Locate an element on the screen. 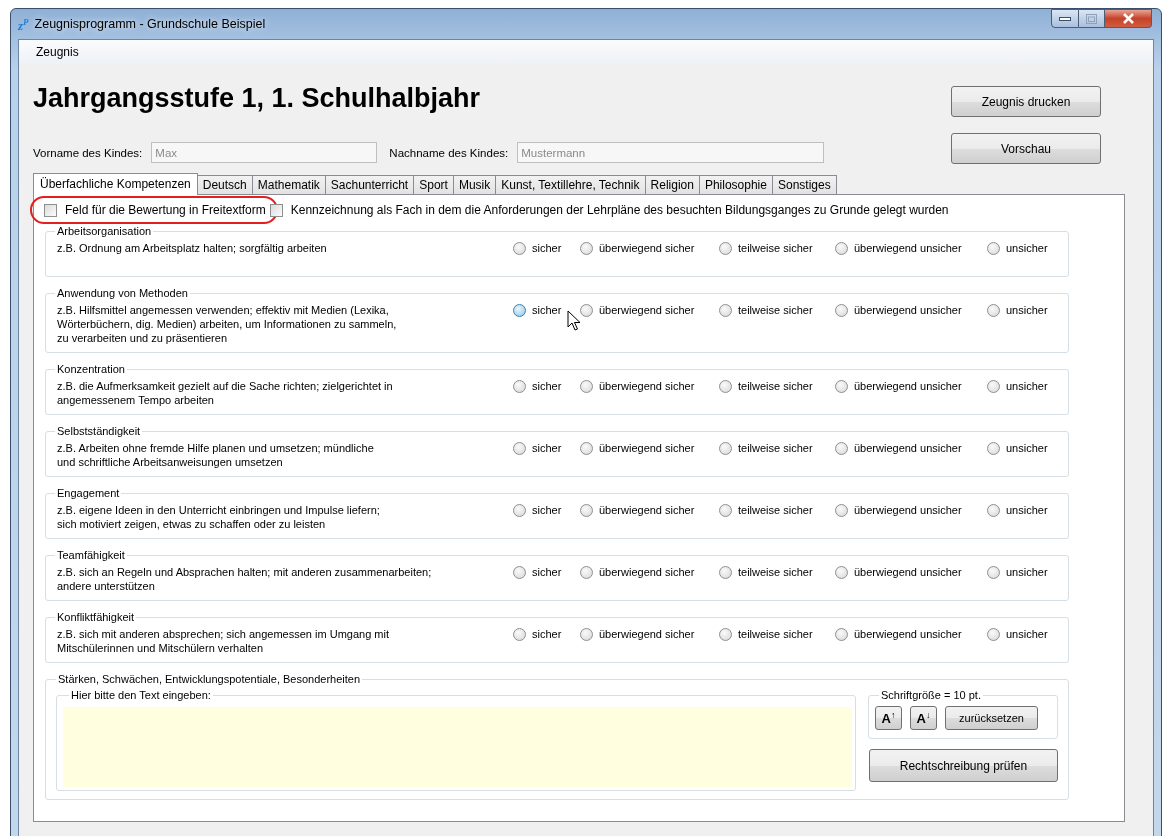 This screenshot has width=1167, height=836. group-title: Arbeitsorganisation is located at coordinates (104, 231).